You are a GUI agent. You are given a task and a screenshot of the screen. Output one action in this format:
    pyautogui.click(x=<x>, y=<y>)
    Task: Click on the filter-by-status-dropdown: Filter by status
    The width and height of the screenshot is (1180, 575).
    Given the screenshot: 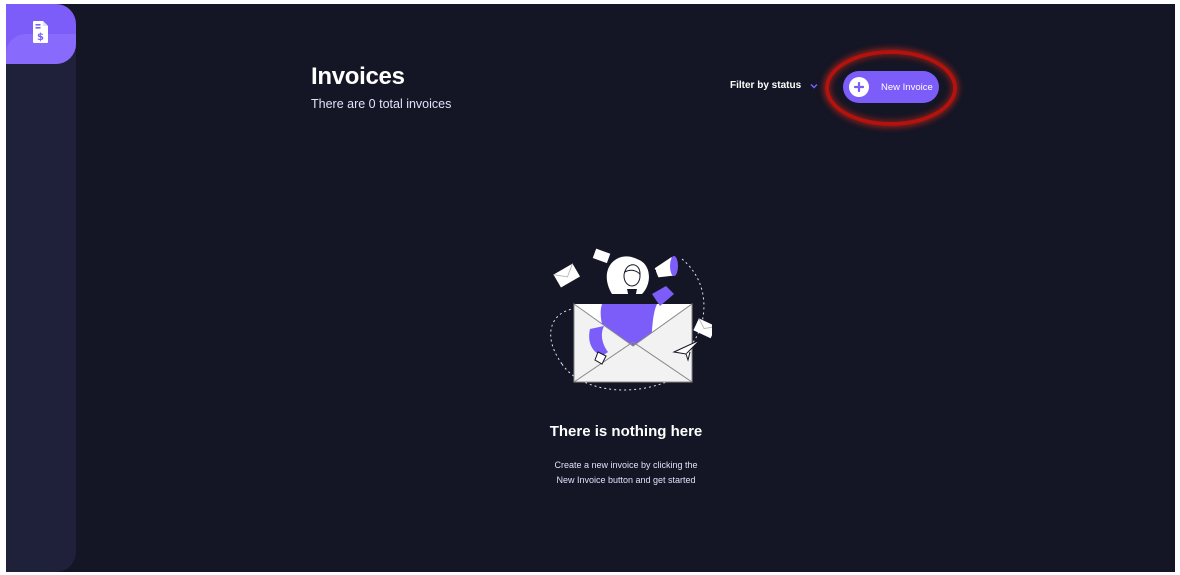 What is the action you would take?
    pyautogui.click(x=774, y=85)
    